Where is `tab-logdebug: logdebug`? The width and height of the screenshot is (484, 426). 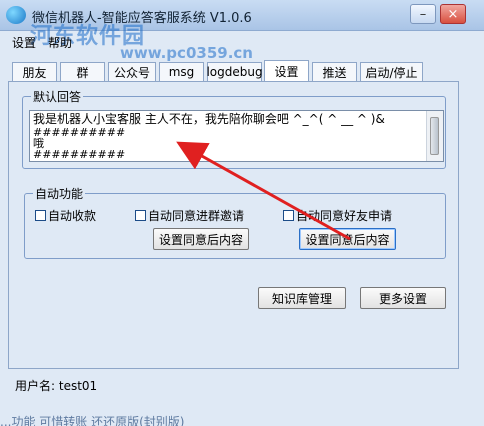 tab-logdebug: logdebug is located at coordinates (234, 71).